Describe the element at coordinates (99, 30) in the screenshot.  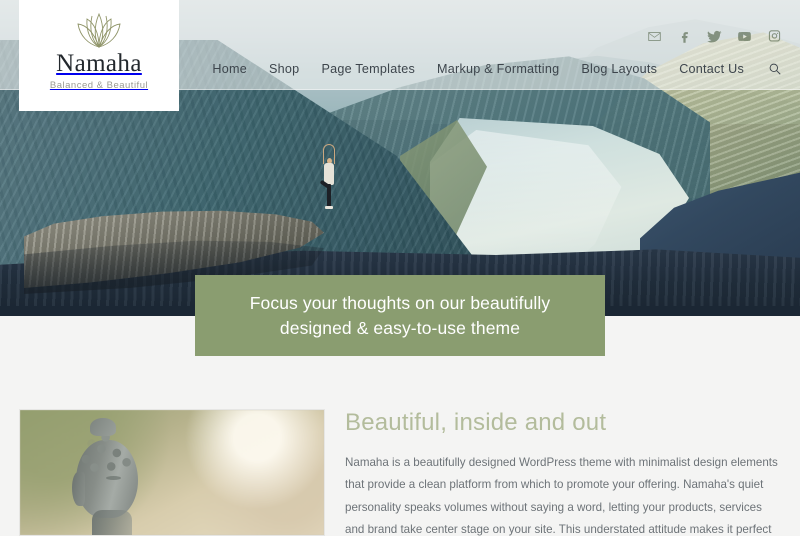
I see `lotus-icon` at that location.